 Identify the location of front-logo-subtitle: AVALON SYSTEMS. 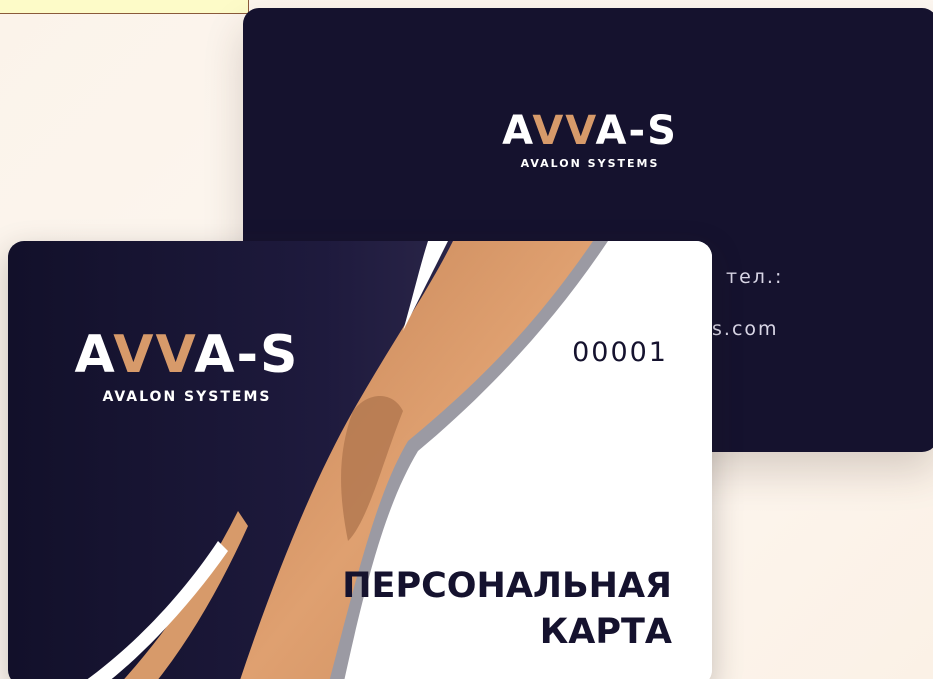
(187, 397).